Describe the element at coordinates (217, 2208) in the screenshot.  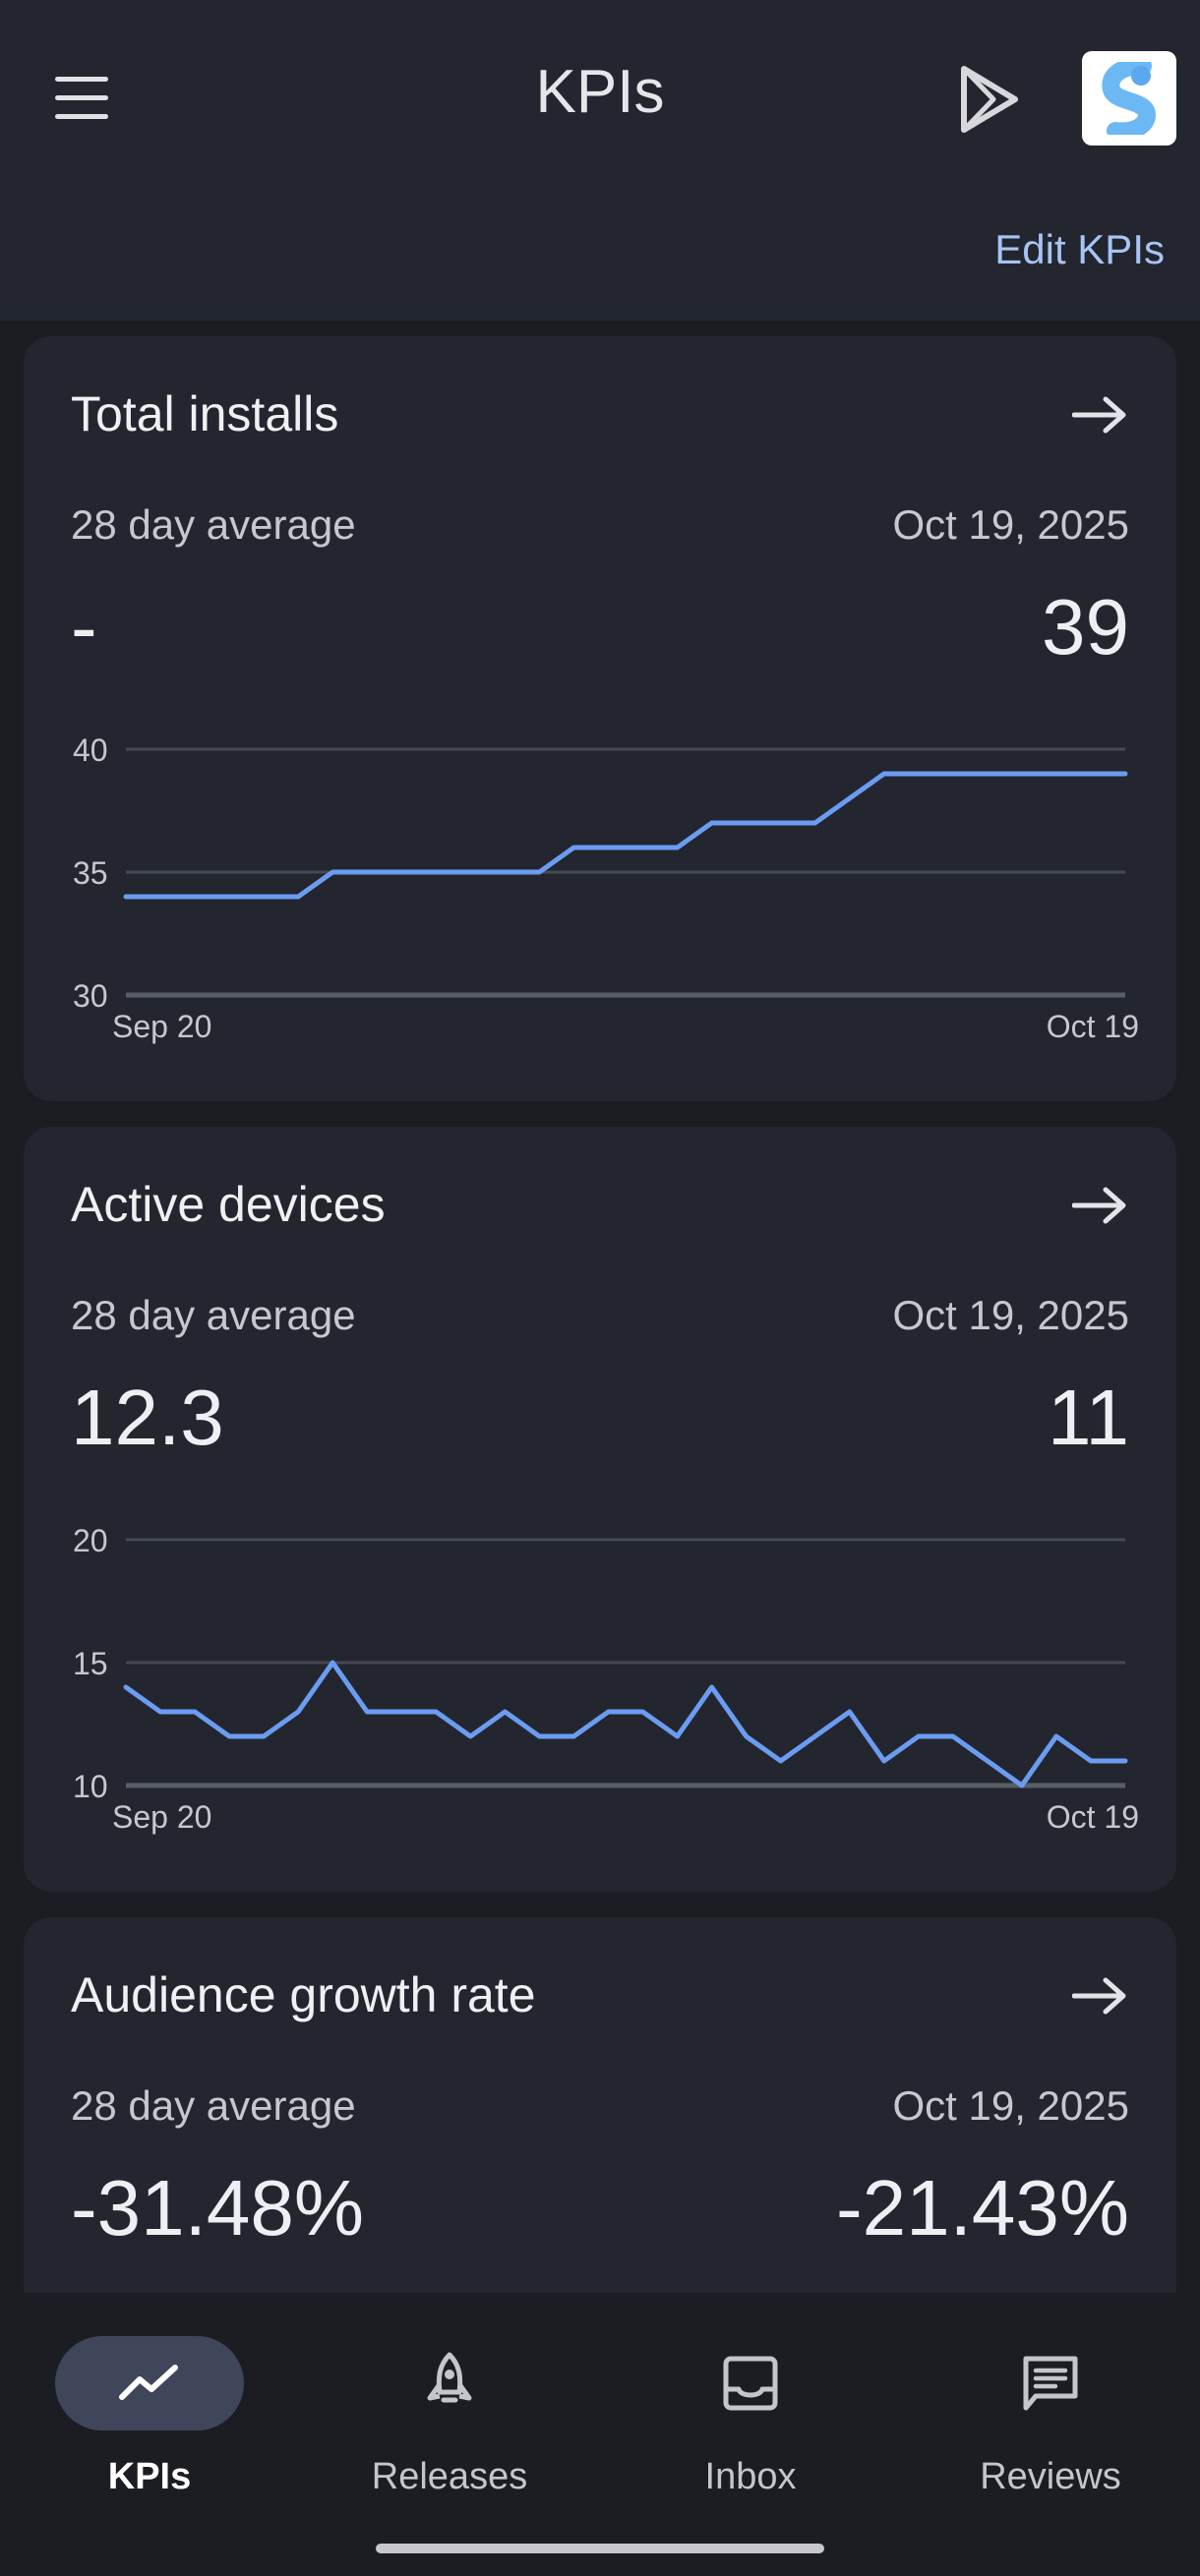
I see `avg-value: -31.48%` at that location.